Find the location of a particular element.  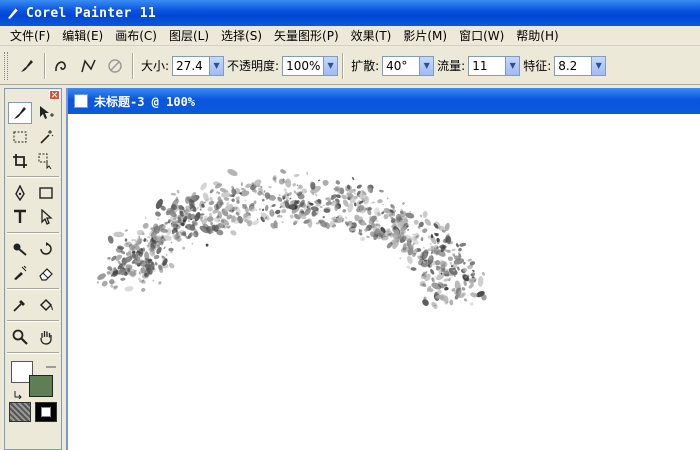

app-title-bar: Corel Painter 11 is located at coordinates (350, 13).